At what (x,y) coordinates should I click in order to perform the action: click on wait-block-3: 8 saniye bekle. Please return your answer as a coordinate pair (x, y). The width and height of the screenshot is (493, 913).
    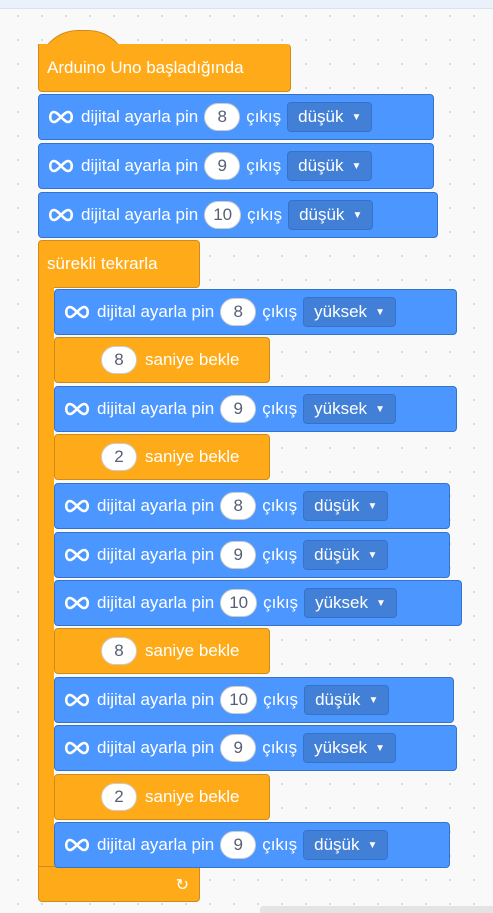
    Looking at the image, I should click on (162, 651).